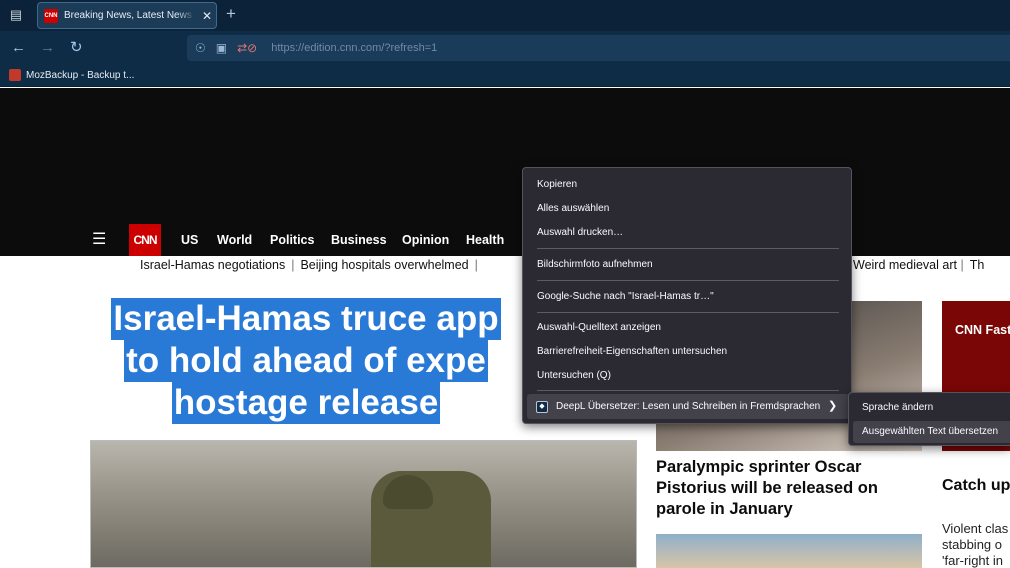 The width and height of the screenshot is (1010, 568). What do you see at coordinates (975, 528) in the screenshot?
I see `teaser-line: Violent clas` at bounding box center [975, 528].